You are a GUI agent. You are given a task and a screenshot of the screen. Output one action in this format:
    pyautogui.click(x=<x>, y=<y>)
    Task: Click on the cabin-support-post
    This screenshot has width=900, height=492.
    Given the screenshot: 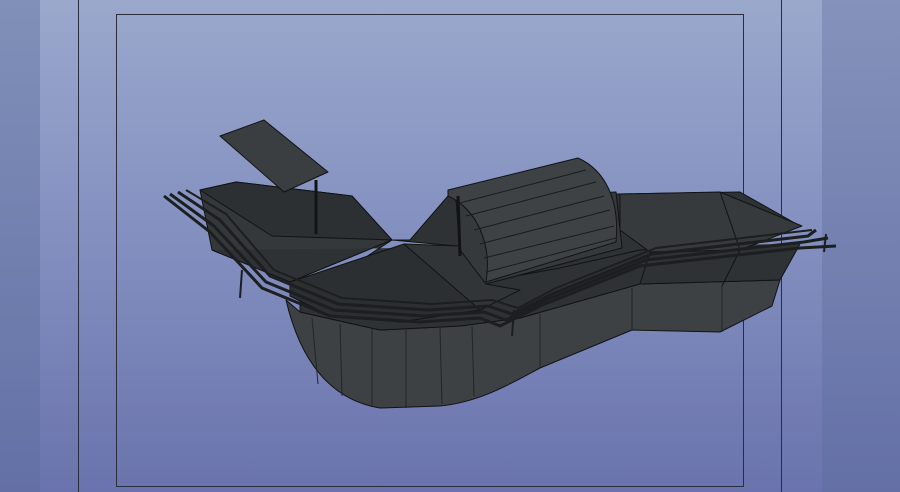 What is the action you would take?
    pyautogui.click(x=459, y=226)
    